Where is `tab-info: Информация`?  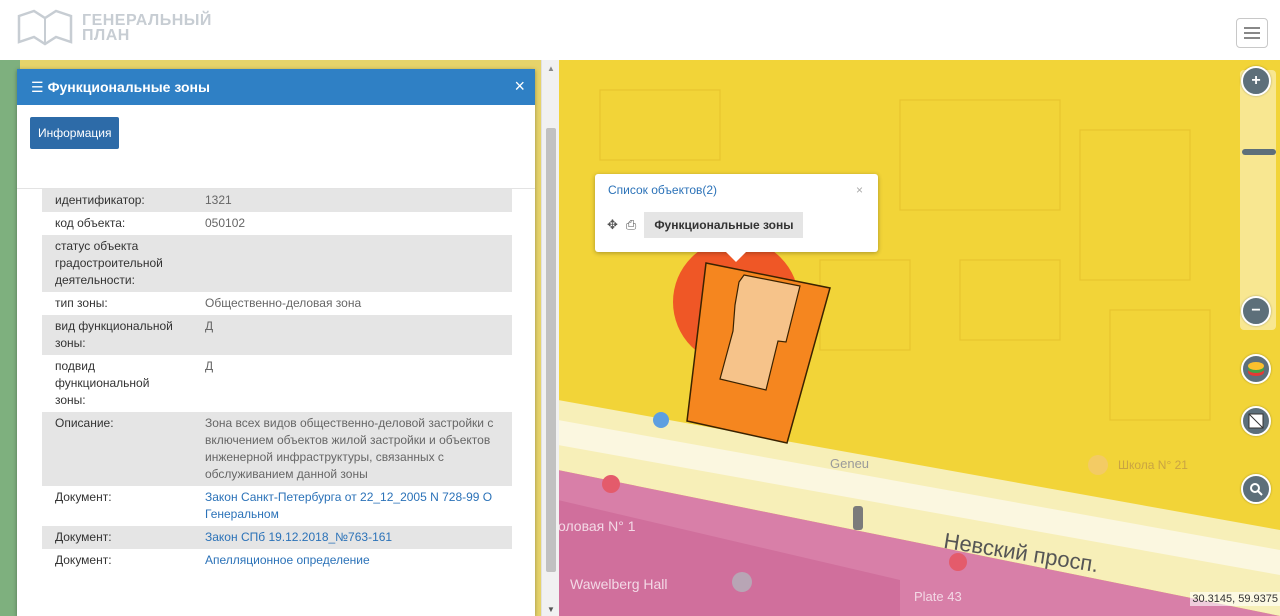
tab-info: Информация is located at coordinates (75, 133).